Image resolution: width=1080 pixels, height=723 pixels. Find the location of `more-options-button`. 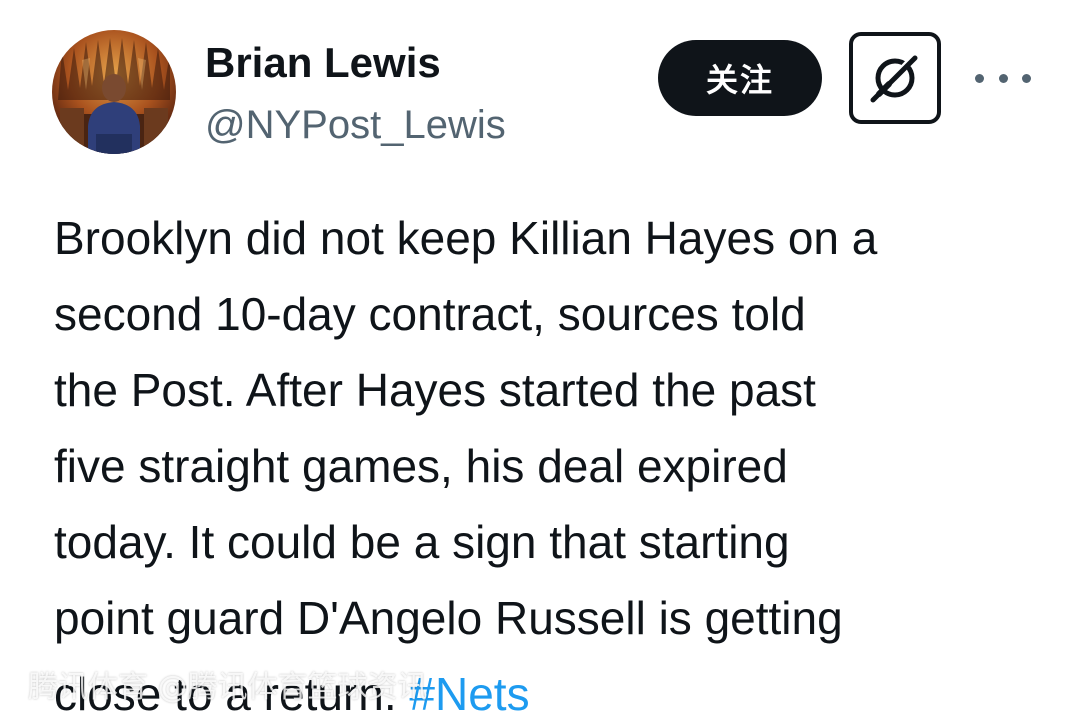

more-options-button is located at coordinates (1003, 78).